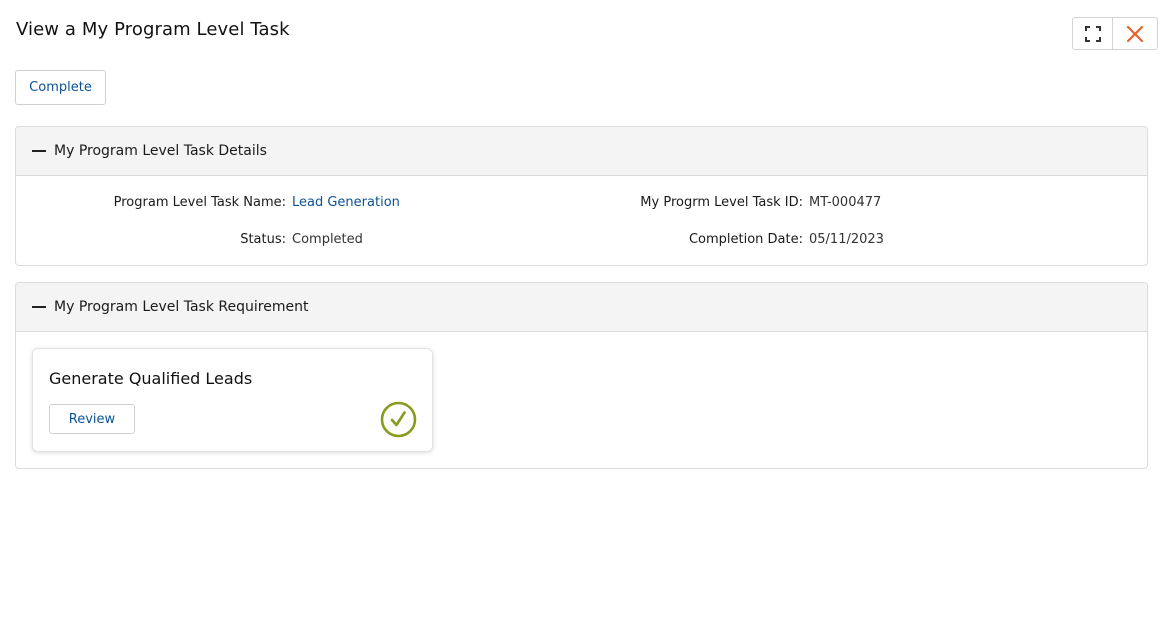 This screenshot has width=1174, height=643. I want to click on check-circle-icon, so click(398, 419).